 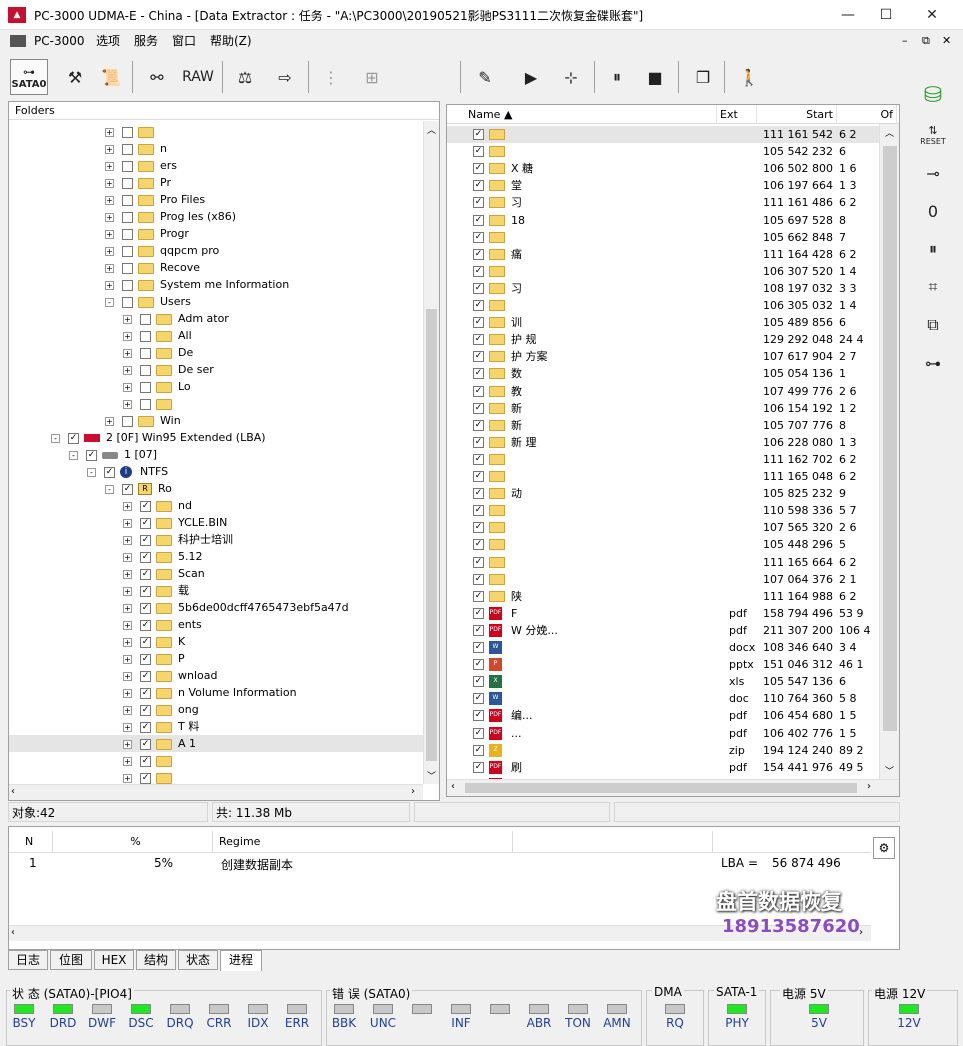 What do you see at coordinates (197, 284) in the screenshot?
I see `tree-node: +System me Information` at bounding box center [197, 284].